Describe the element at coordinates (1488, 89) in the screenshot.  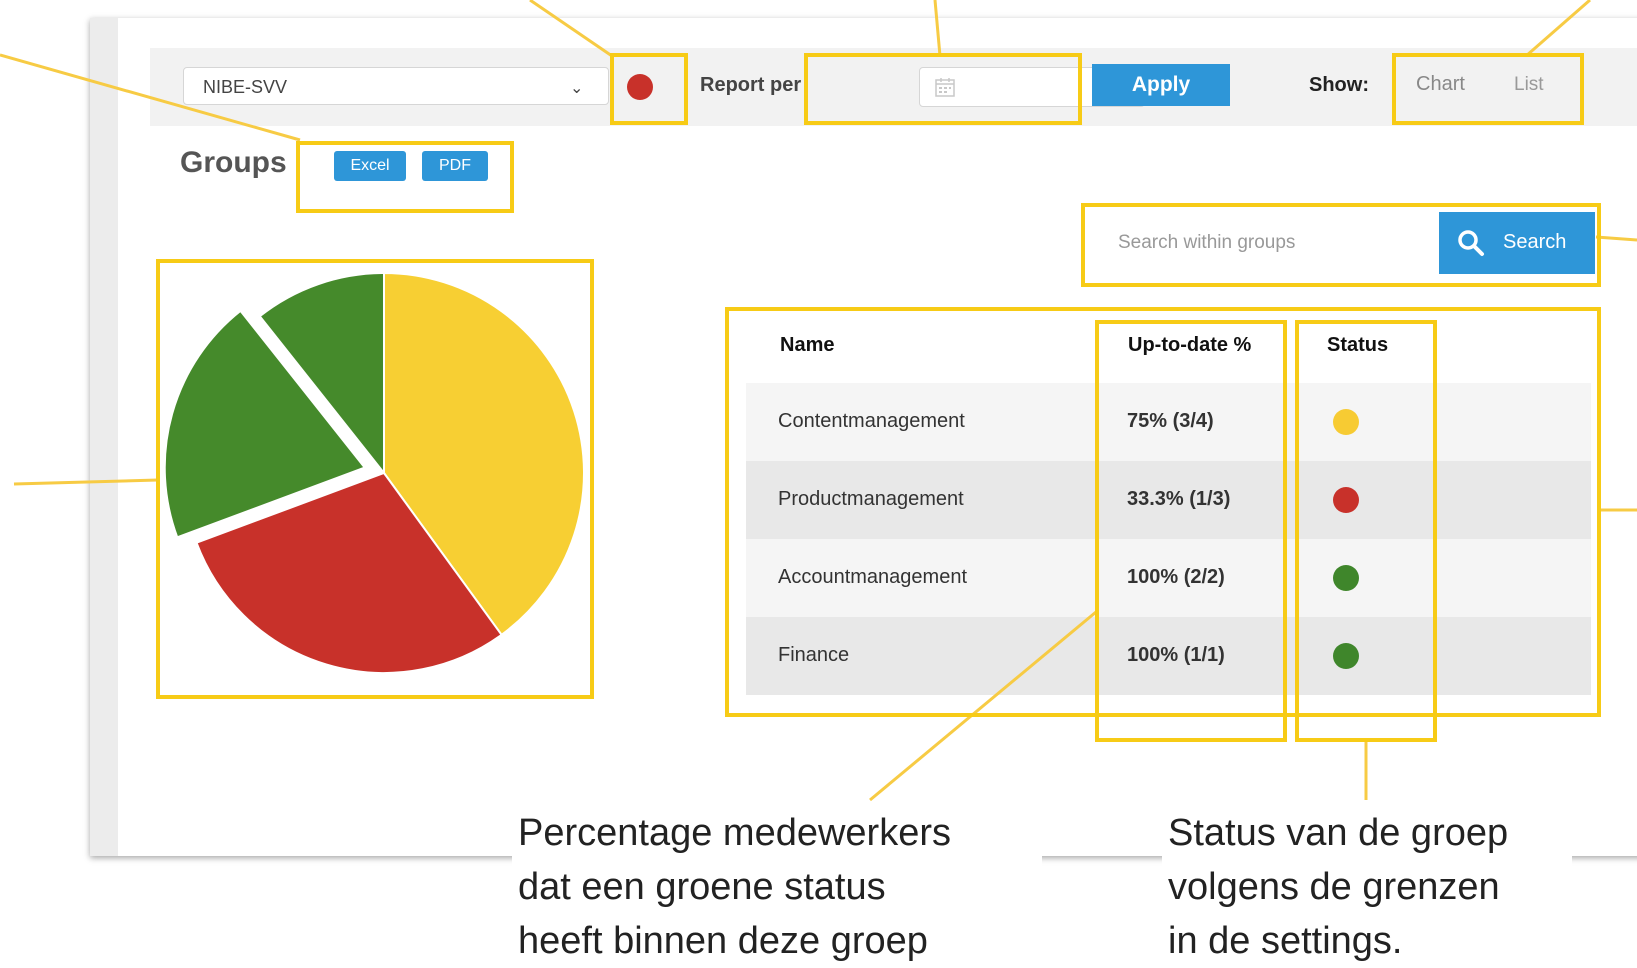
I see `highlight-view-toggle` at that location.